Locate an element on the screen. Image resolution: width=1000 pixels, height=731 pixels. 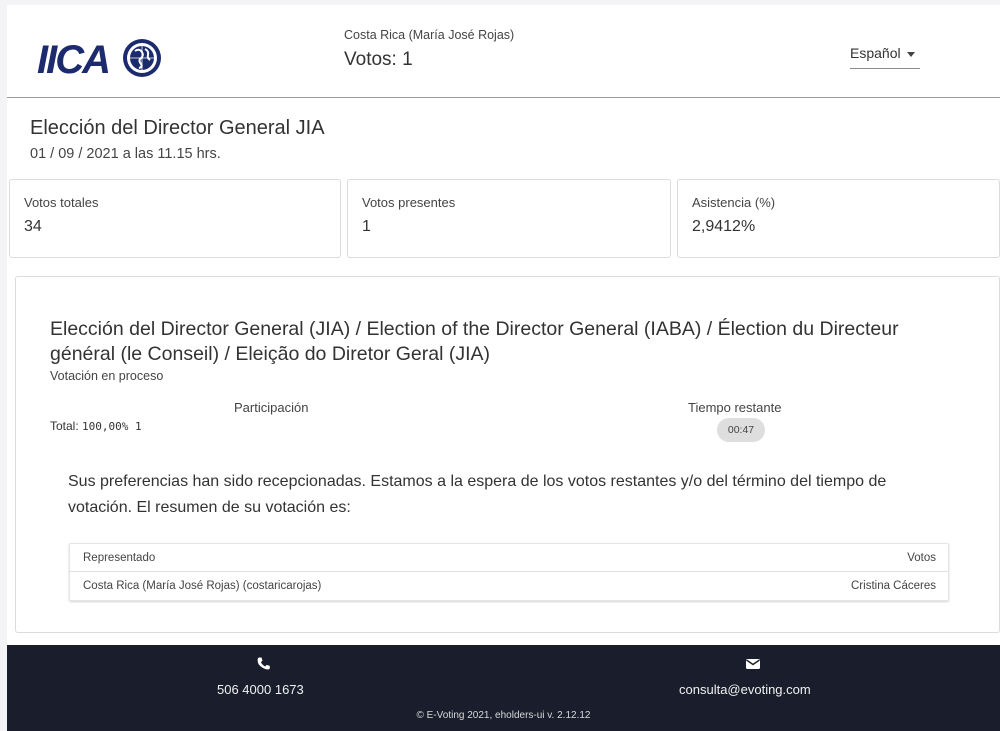
participation-label: Participación is located at coordinates (271, 407).